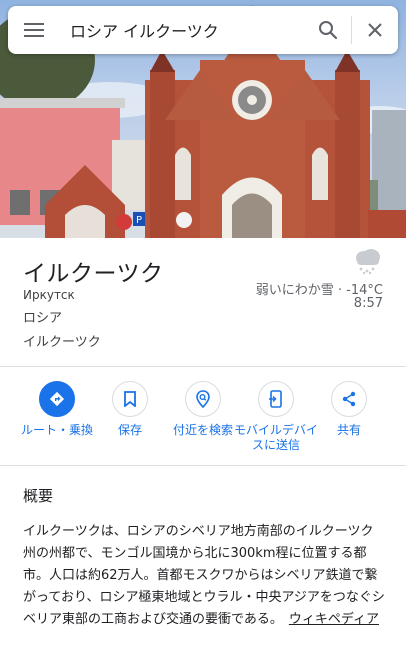 This screenshot has height=667, width=406. I want to click on bookmark-icon, so click(130, 399).